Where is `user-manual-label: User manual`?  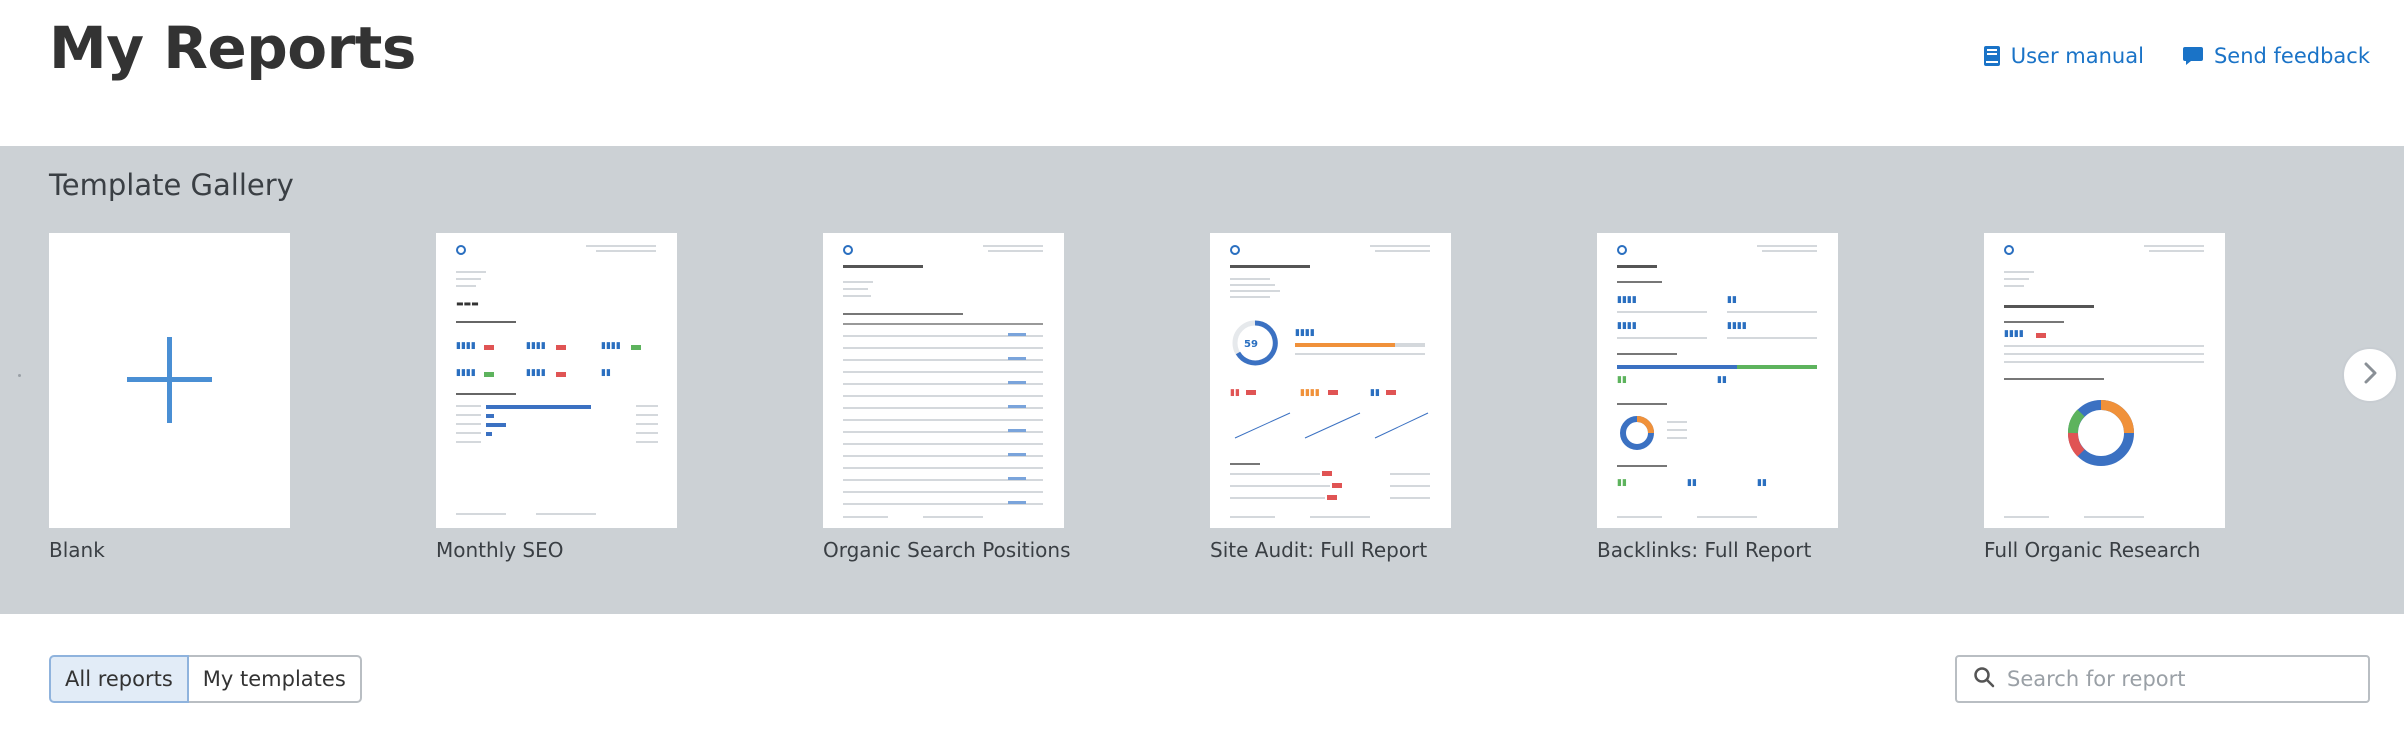 user-manual-label: User manual is located at coordinates (2077, 56).